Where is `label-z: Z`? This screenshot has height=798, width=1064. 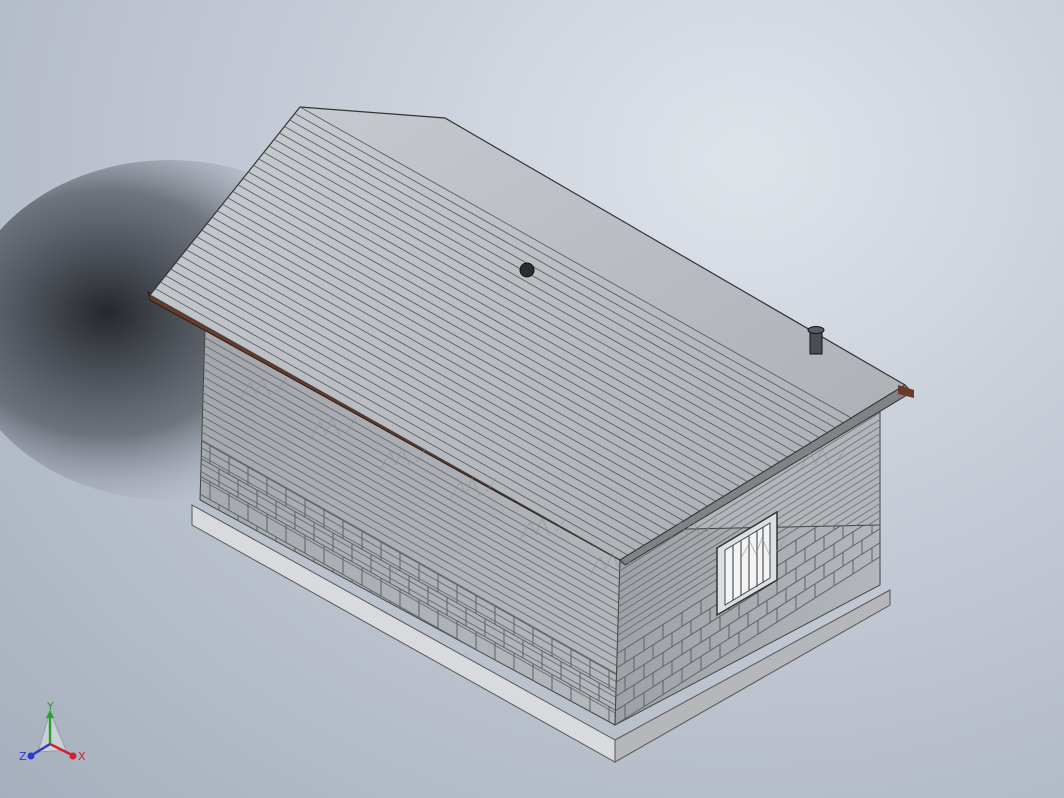
label-z: Z is located at coordinates (23, 756).